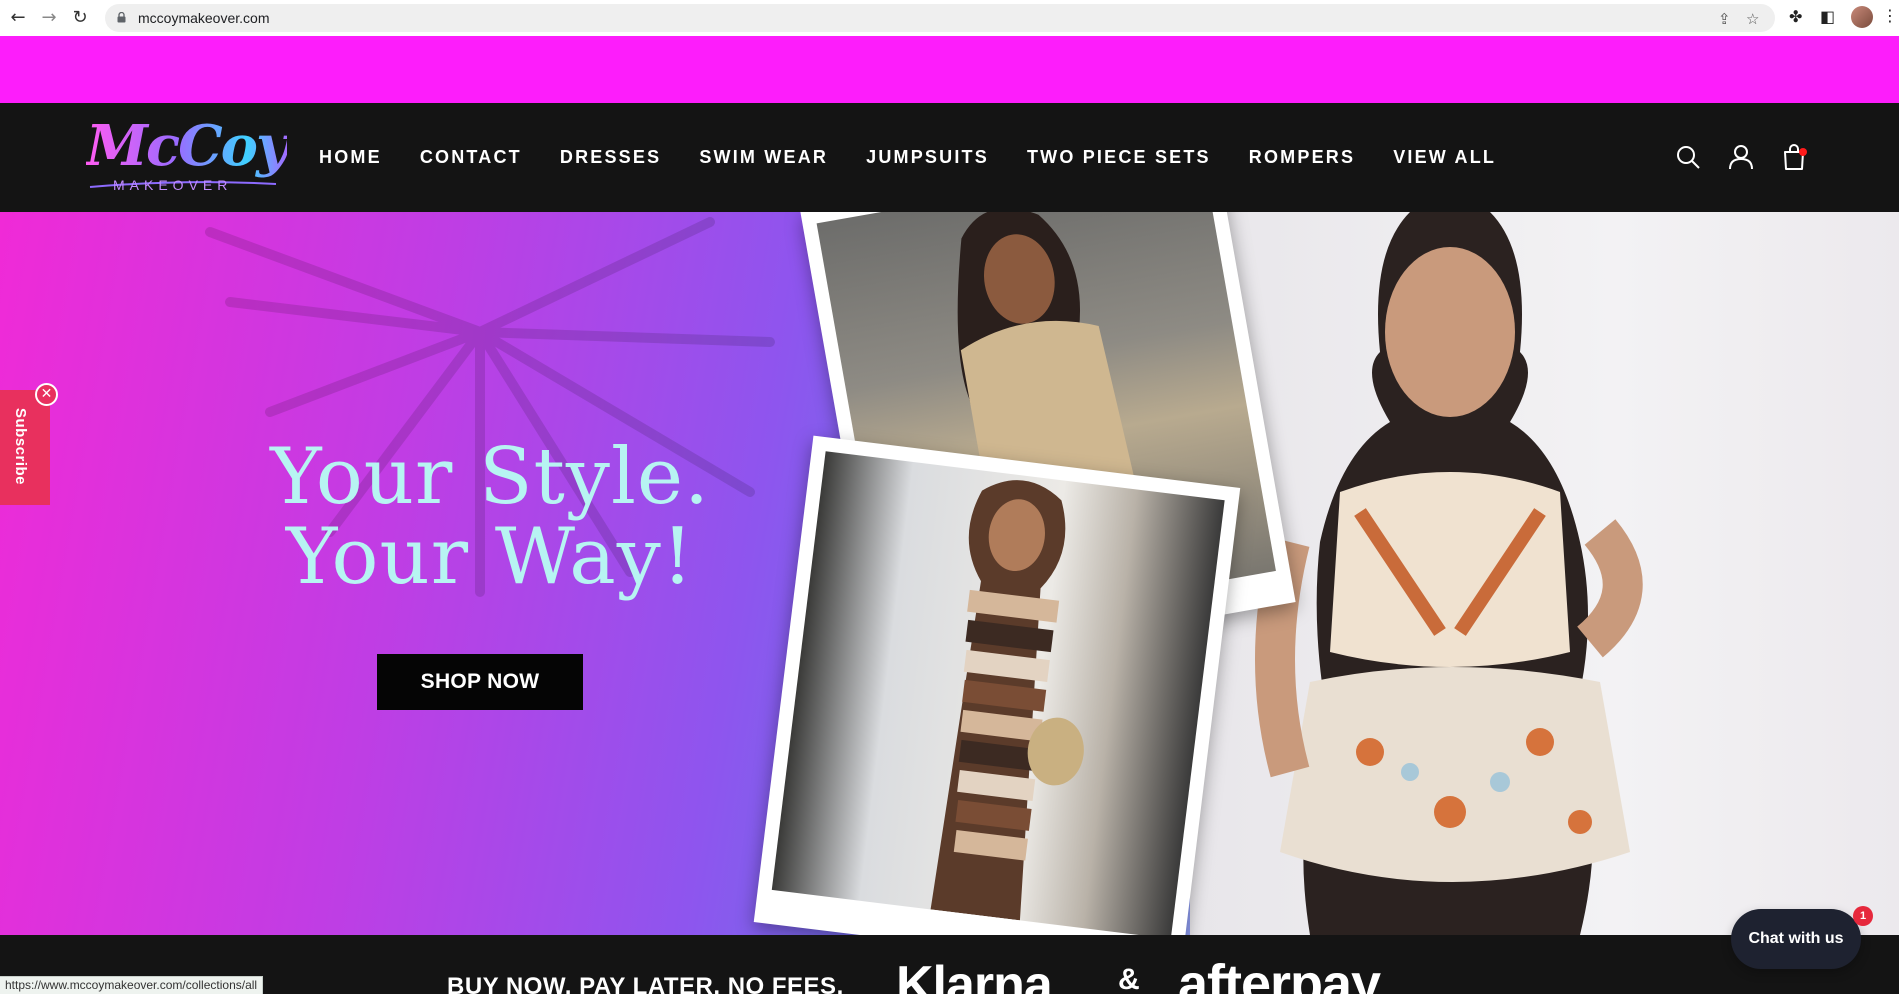 This screenshot has width=1899, height=994. Describe the element at coordinates (610, 157) in the screenshot. I see `nav-item-dresses: DRESSES` at that location.